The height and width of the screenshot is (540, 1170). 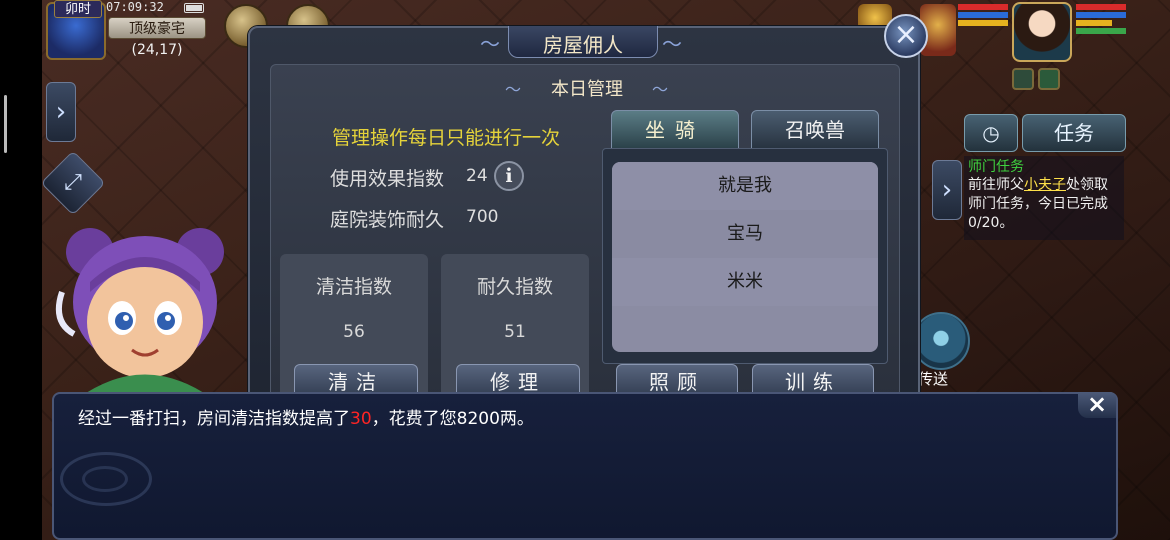 What do you see at coordinates (446, 138) in the screenshot?
I see `daily-limit-notice: 管理操作每日只能进行一次` at bounding box center [446, 138].